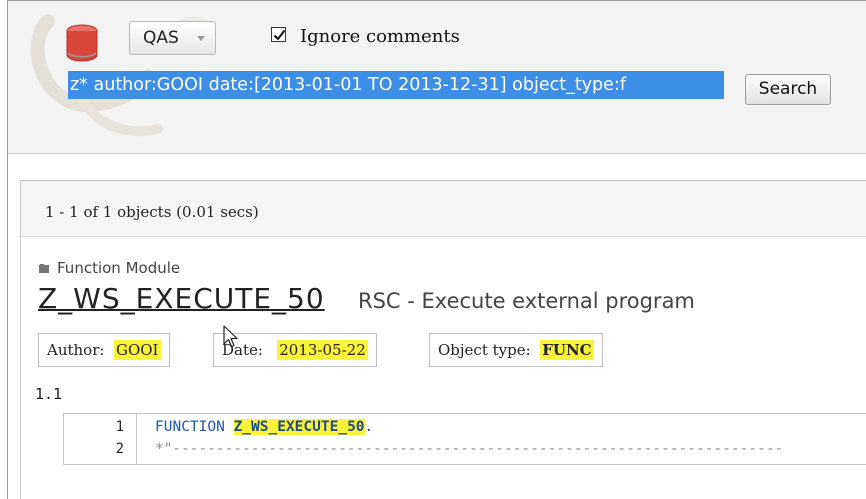 The image size is (866, 499). I want to click on search-input, so click(396, 85).